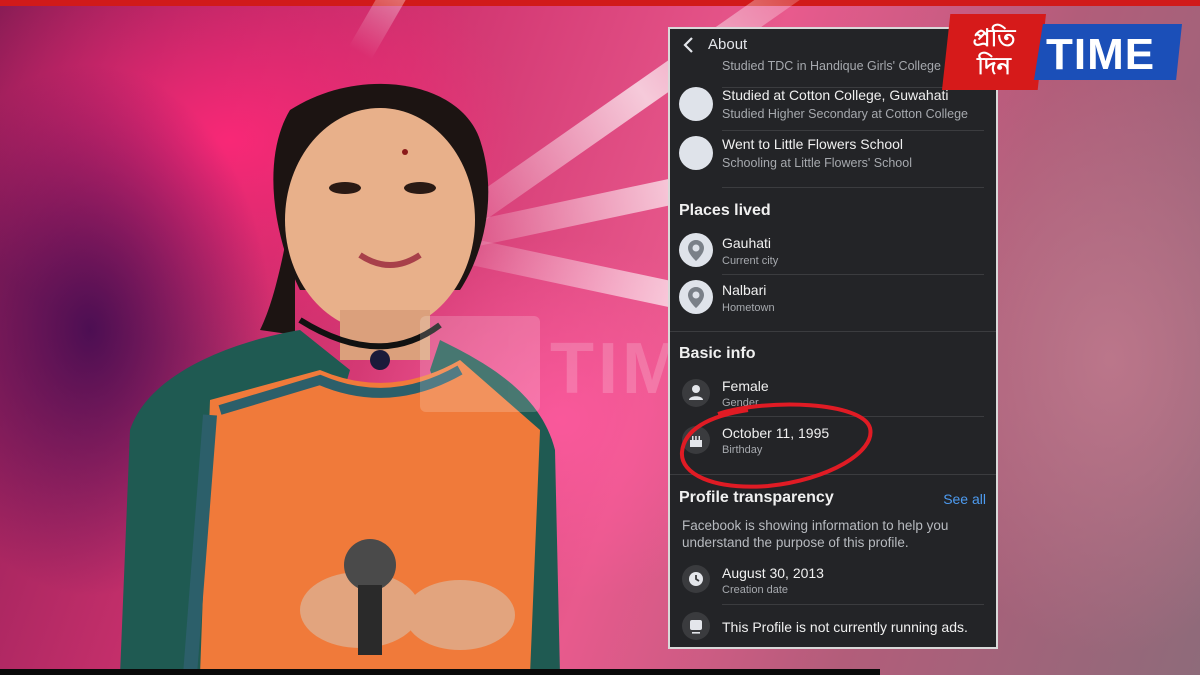 This screenshot has height=675, width=1200. Describe the element at coordinates (748, 308) in the screenshot. I see `place-subtitle: Hometown` at that location.